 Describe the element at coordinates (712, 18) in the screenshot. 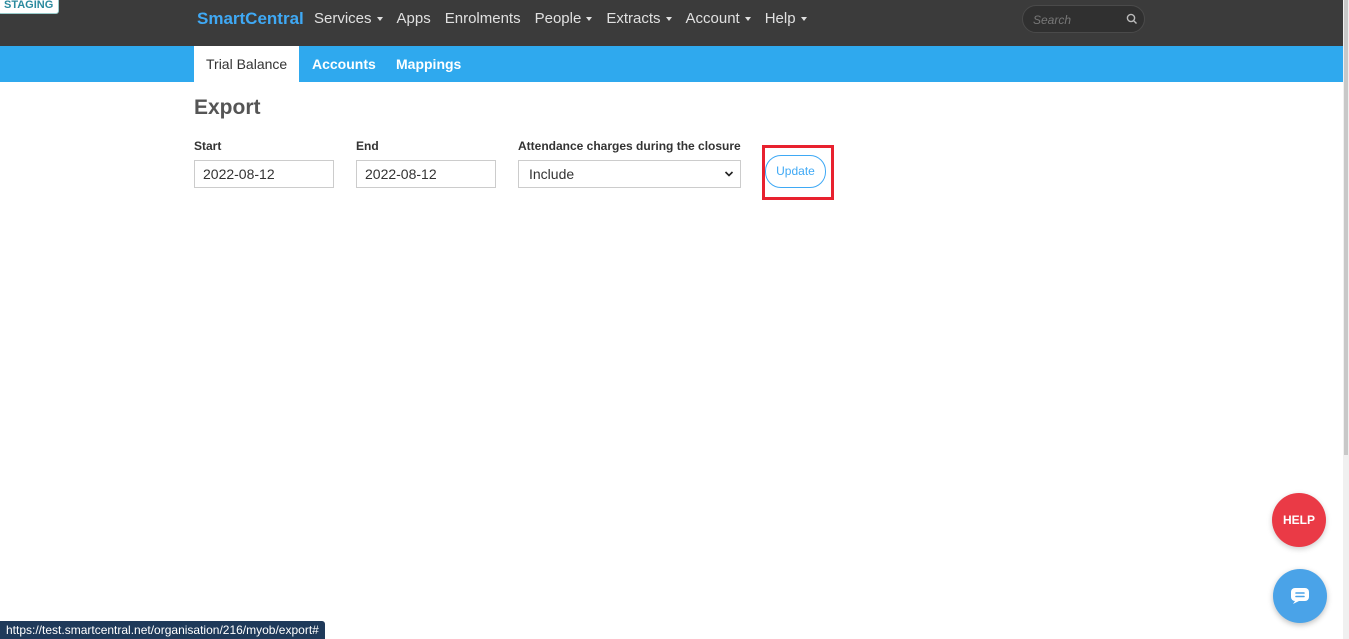

I see `nav-account-label: Account` at that location.